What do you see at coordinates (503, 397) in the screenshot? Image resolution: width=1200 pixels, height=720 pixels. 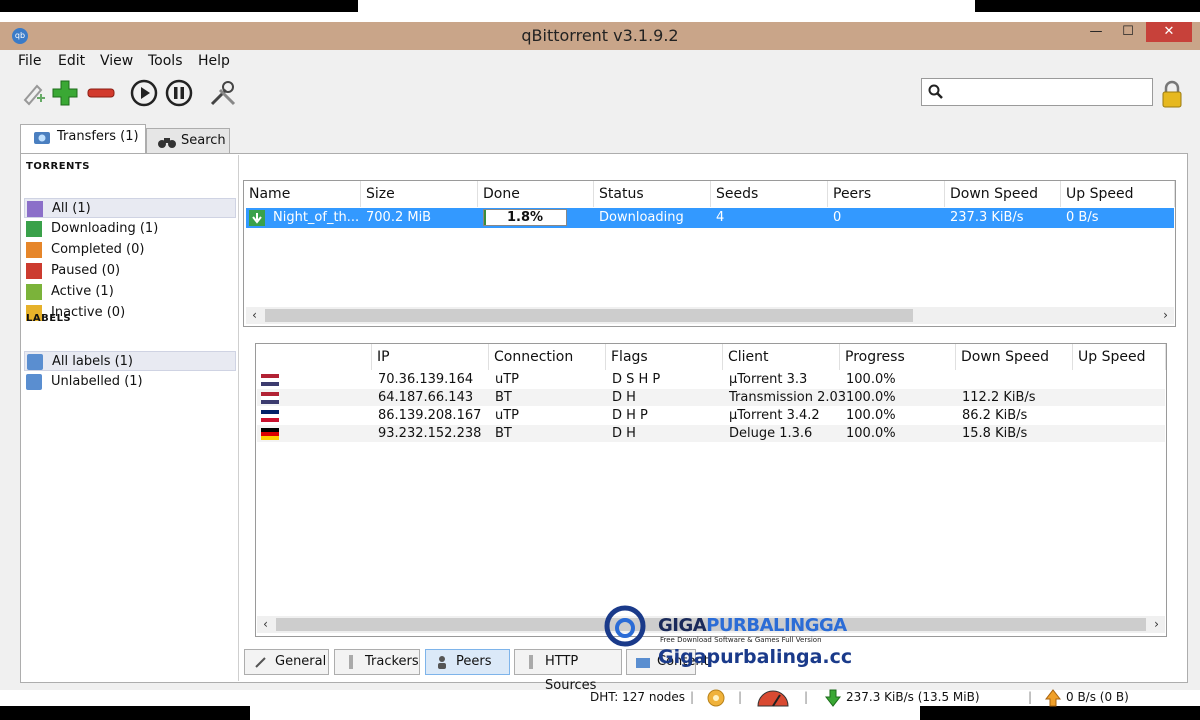 I see `peer-conn: BT` at bounding box center [503, 397].